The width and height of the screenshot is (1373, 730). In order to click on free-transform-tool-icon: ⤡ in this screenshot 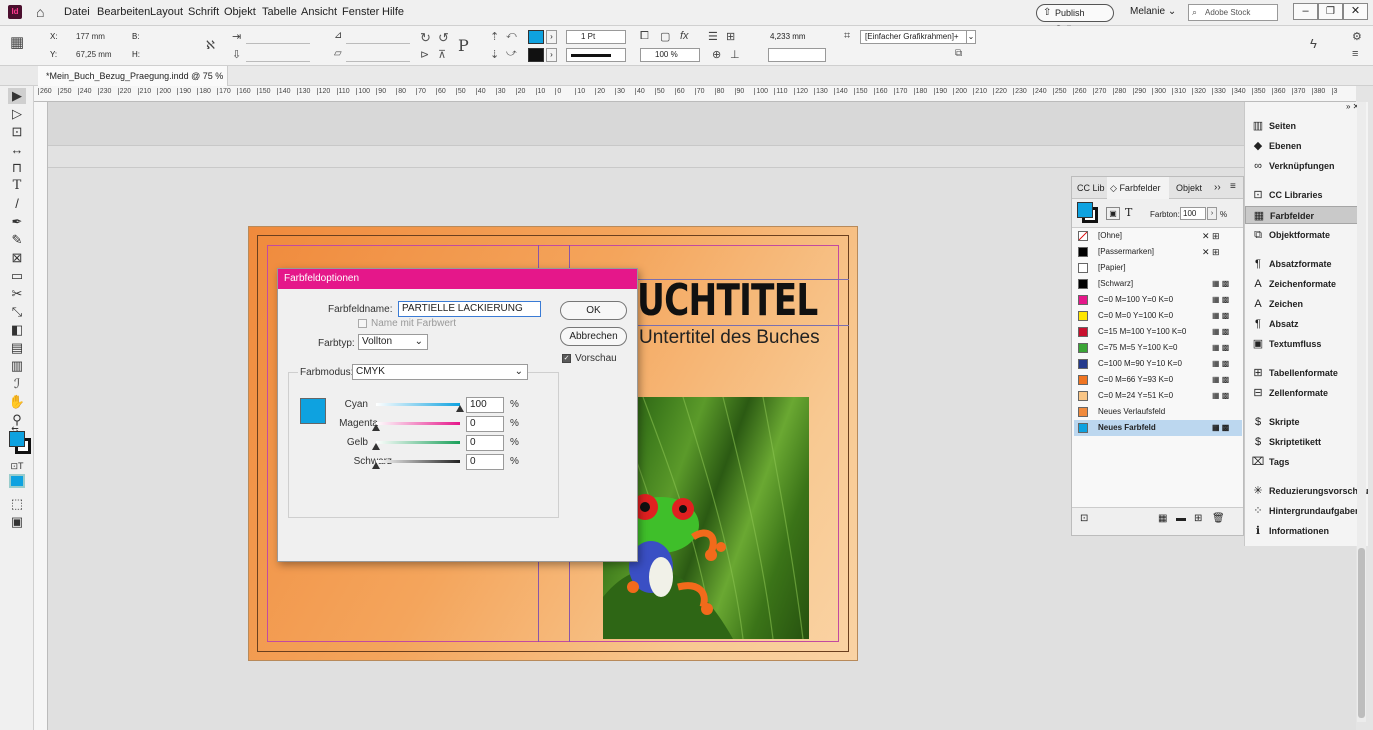, I will do `click(17, 312)`.